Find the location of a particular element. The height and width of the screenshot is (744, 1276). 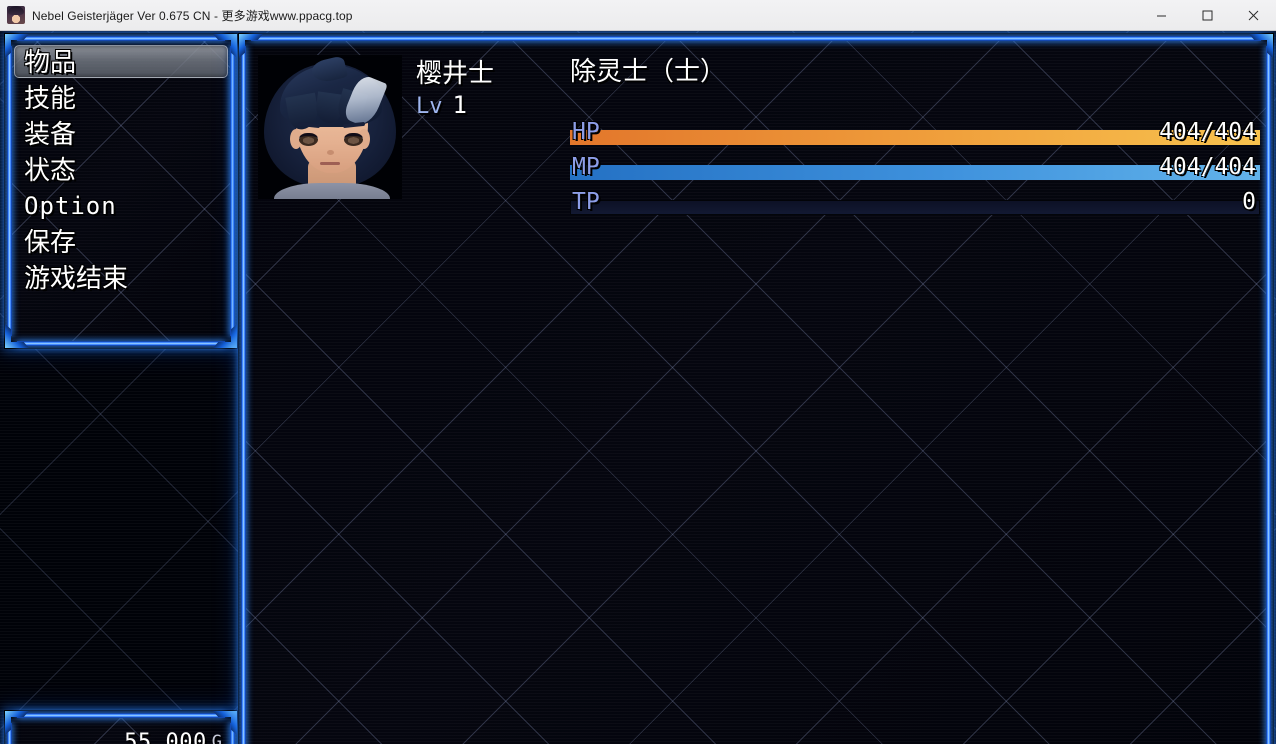

menu-item-label: 物品 is located at coordinates (50, 62).